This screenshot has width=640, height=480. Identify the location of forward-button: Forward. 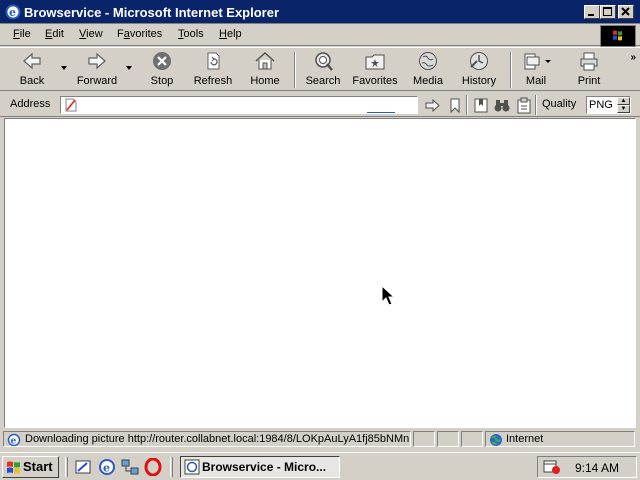
(97, 70).